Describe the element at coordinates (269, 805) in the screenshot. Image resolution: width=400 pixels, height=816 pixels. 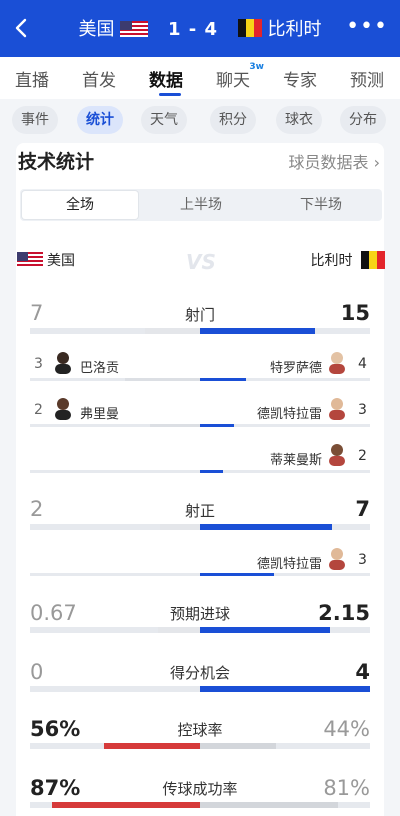
I see `pass-accuracy-bar-away` at that location.